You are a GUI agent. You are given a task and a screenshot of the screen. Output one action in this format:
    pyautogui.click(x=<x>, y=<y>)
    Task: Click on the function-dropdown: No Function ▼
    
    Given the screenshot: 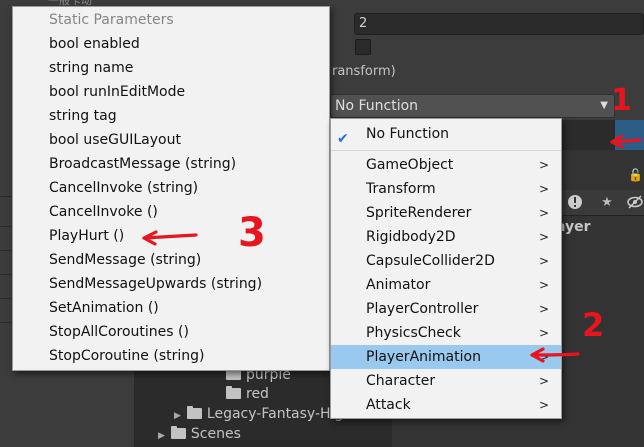 What is the action you would take?
    pyautogui.click(x=472, y=106)
    